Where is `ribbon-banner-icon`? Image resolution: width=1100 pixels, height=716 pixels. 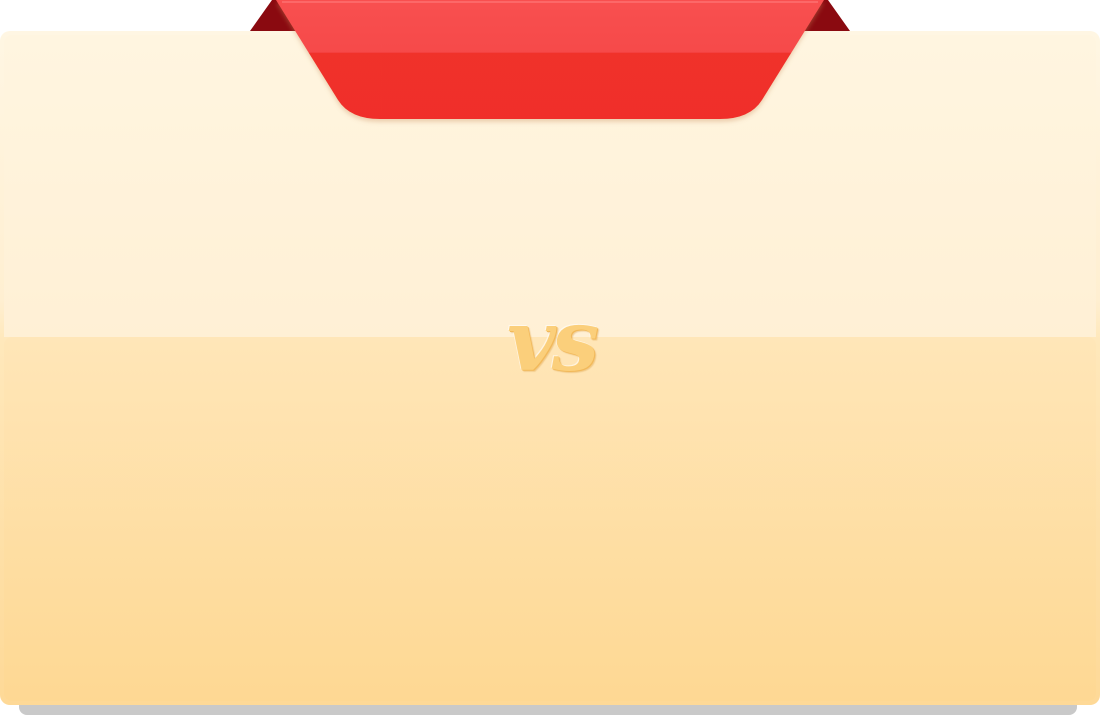
ribbon-banner-icon is located at coordinates (550, 59).